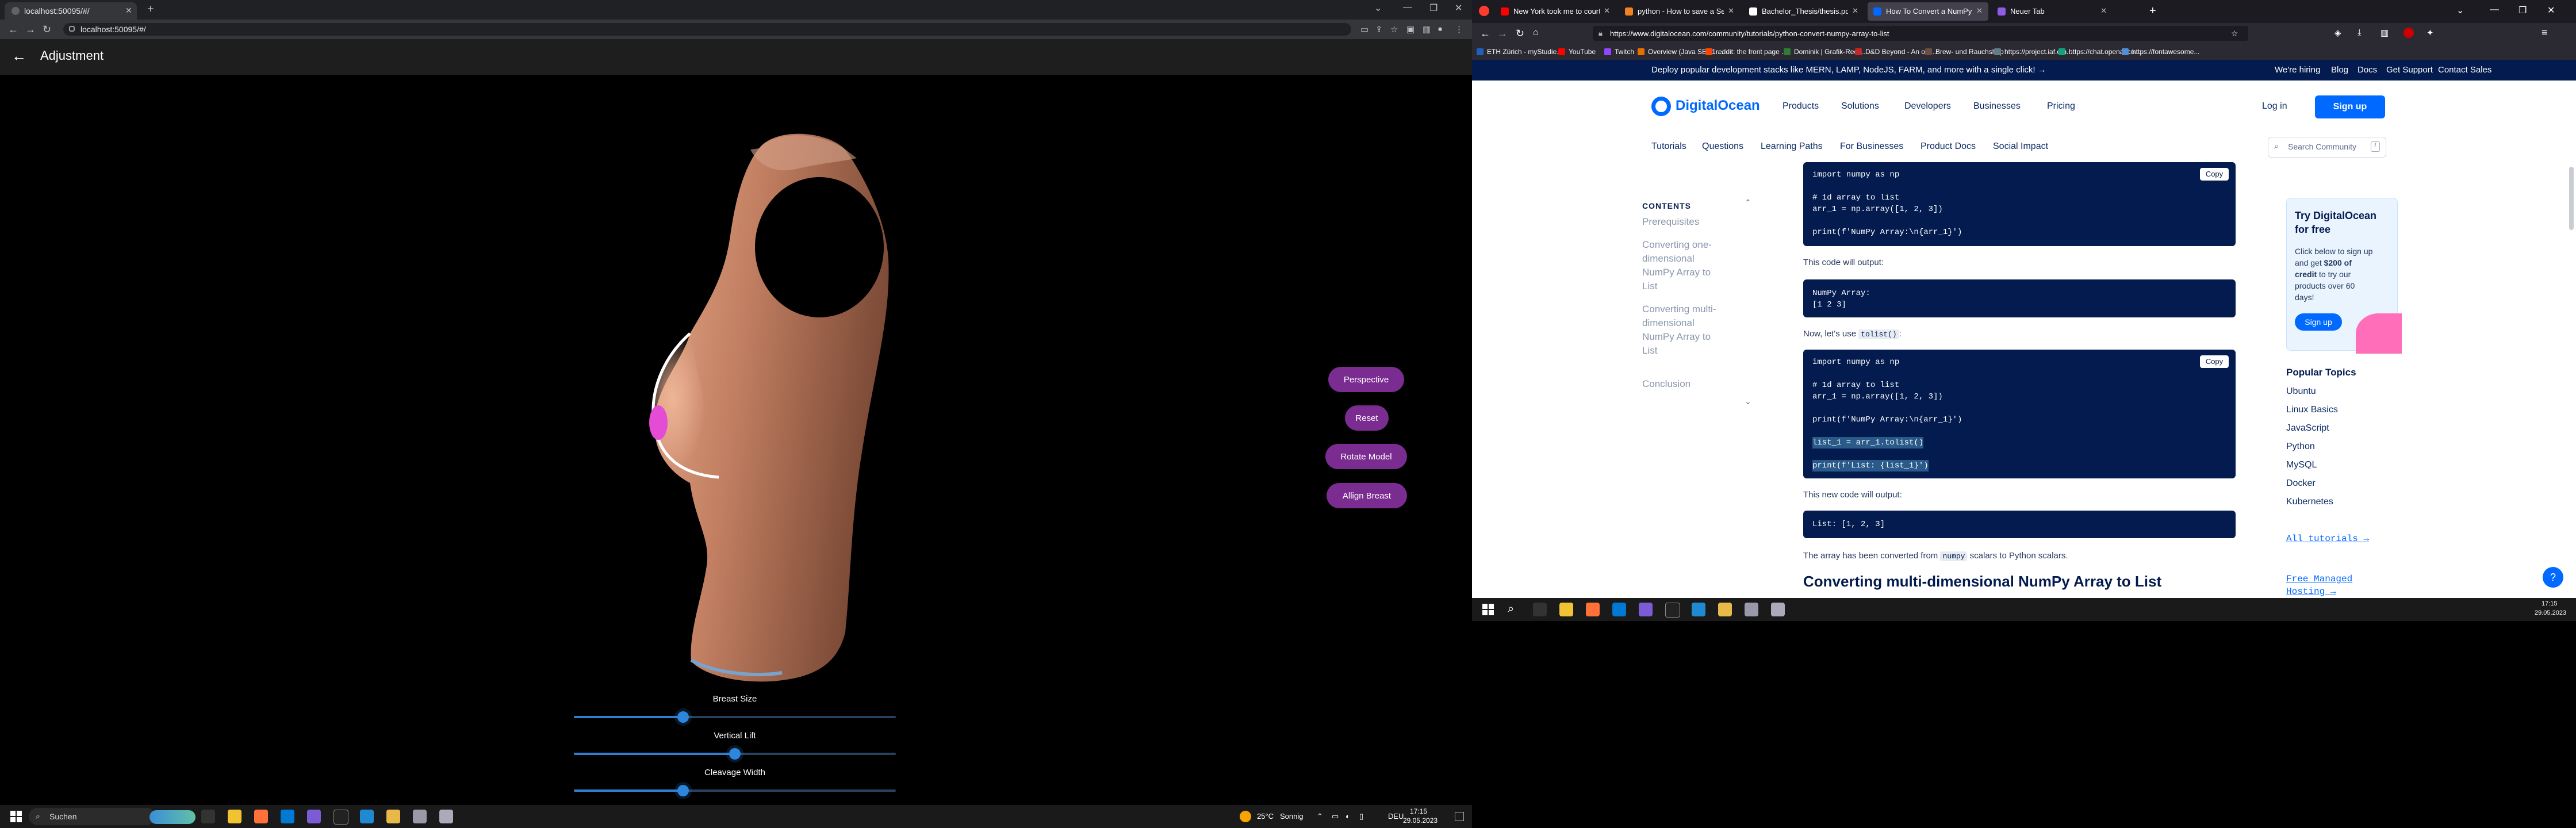  I want to click on browser-tab: Neuer Tab ✕, so click(2052, 11).